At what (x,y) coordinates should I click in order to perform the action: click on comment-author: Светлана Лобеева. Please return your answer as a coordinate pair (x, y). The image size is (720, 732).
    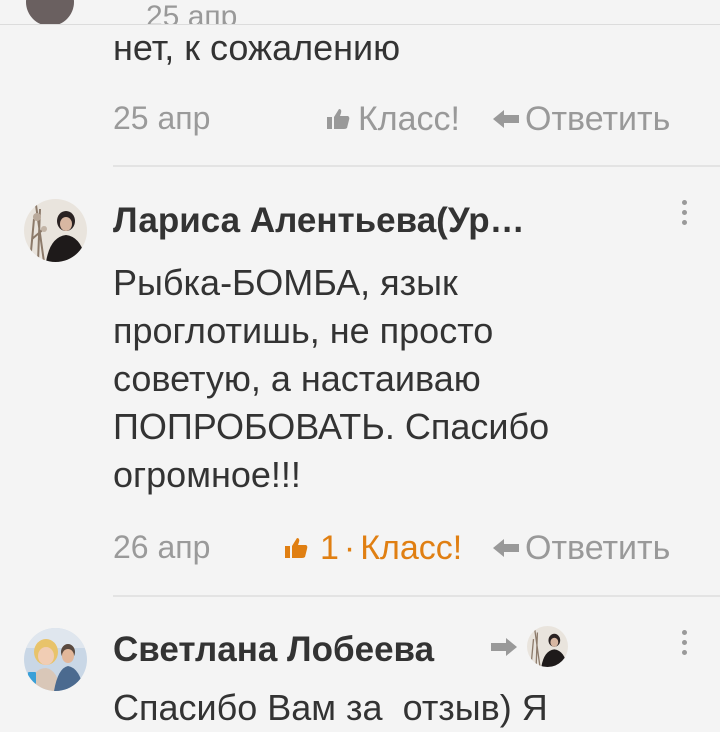
    Looking at the image, I should click on (273, 649).